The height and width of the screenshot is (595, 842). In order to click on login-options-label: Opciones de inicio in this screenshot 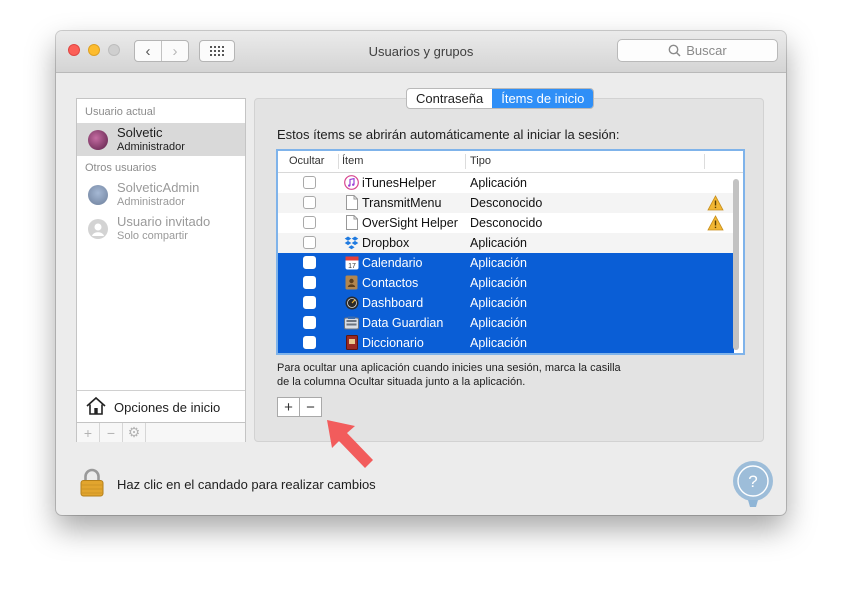, I will do `click(167, 407)`.